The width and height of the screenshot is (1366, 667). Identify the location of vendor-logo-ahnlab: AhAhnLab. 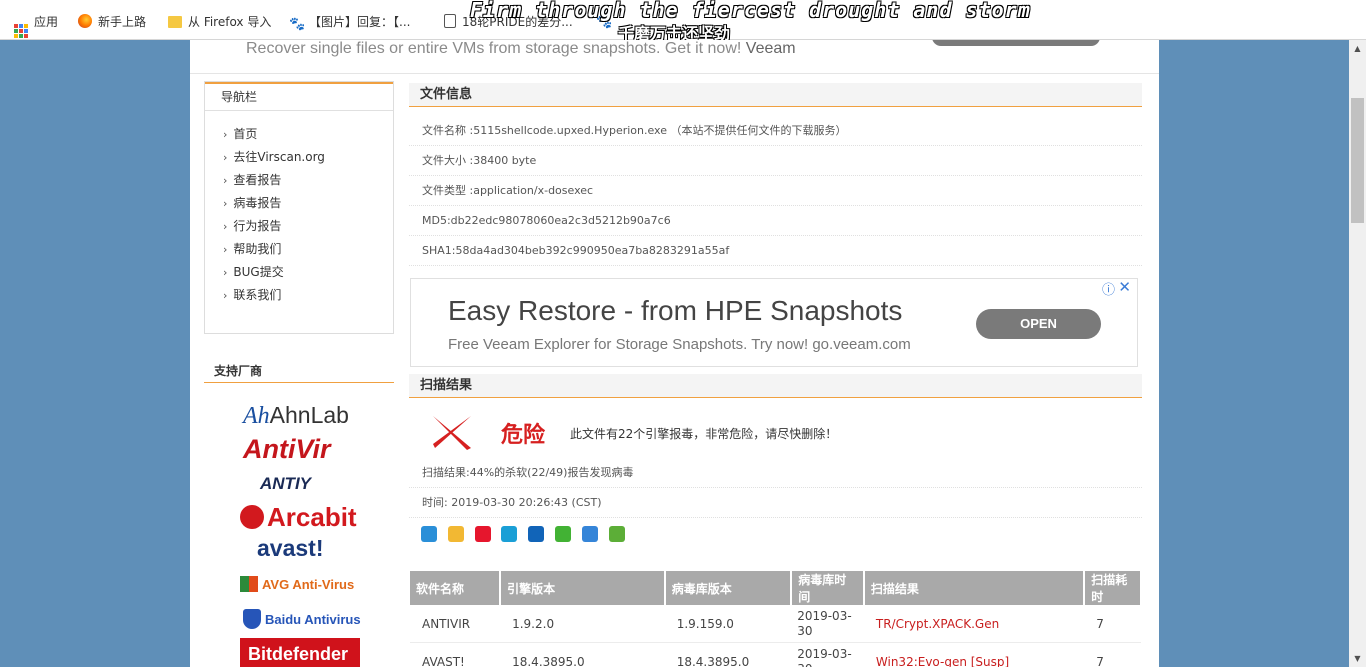
(296, 416).